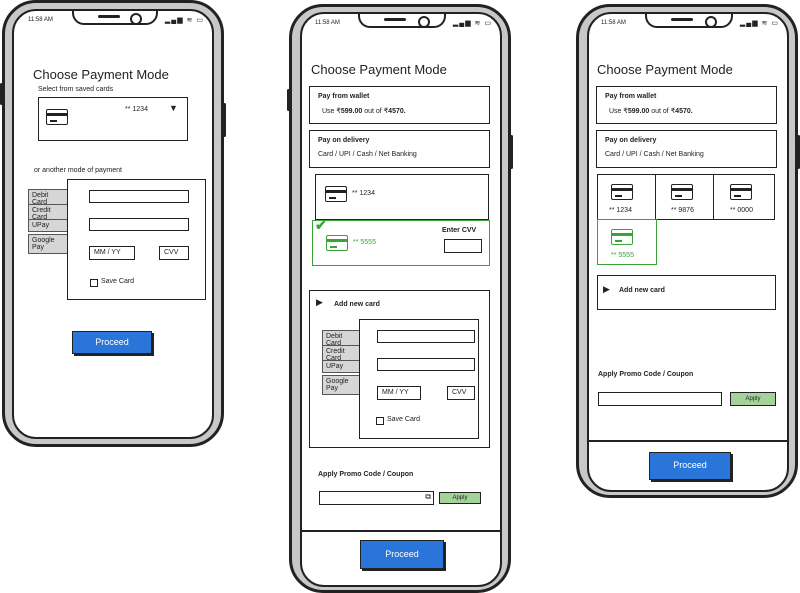 Image resolution: width=800 pixels, height=593 pixels. I want to click on chevron-down-icon: ▼, so click(173, 108).